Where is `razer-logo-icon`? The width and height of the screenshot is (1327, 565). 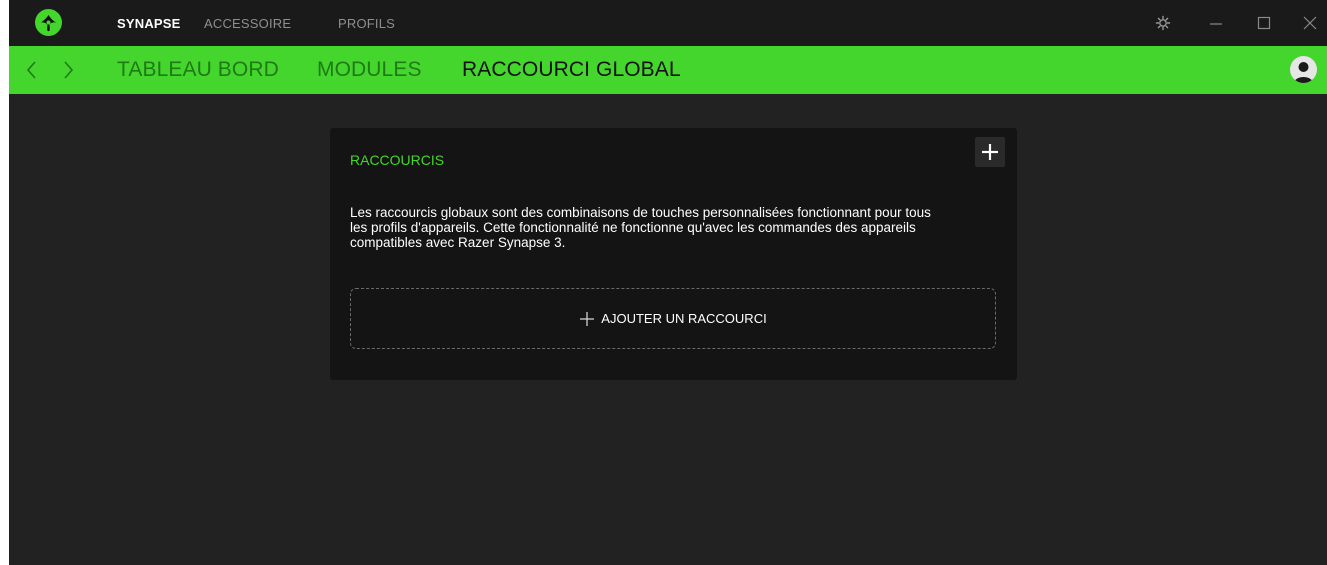
razer-logo-icon is located at coordinates (48, 22).